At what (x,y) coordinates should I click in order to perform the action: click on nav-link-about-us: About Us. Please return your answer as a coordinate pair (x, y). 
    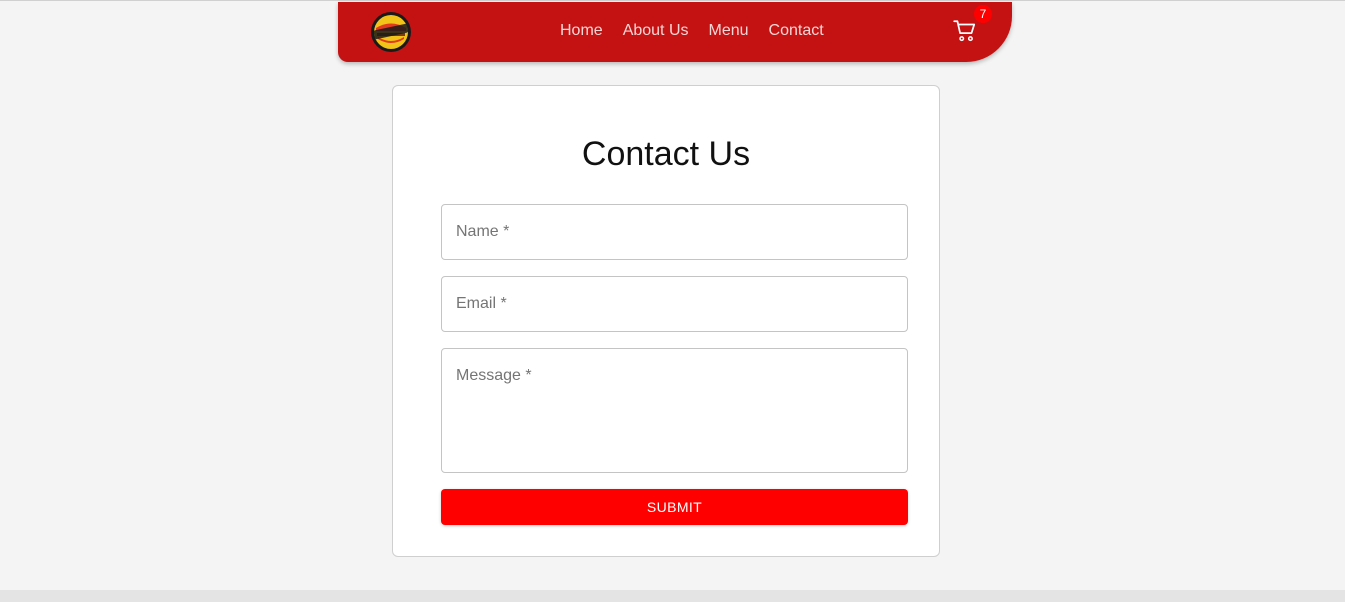
    Looking at the image, I should click on (656, 31).